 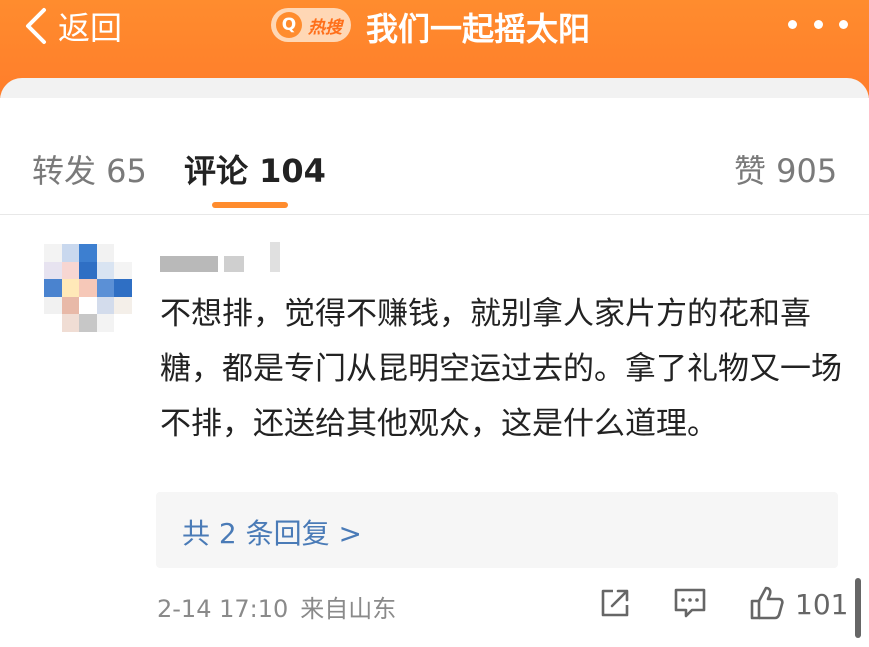 I want to click on chevron-left-icon, so click(x=36, y=26).